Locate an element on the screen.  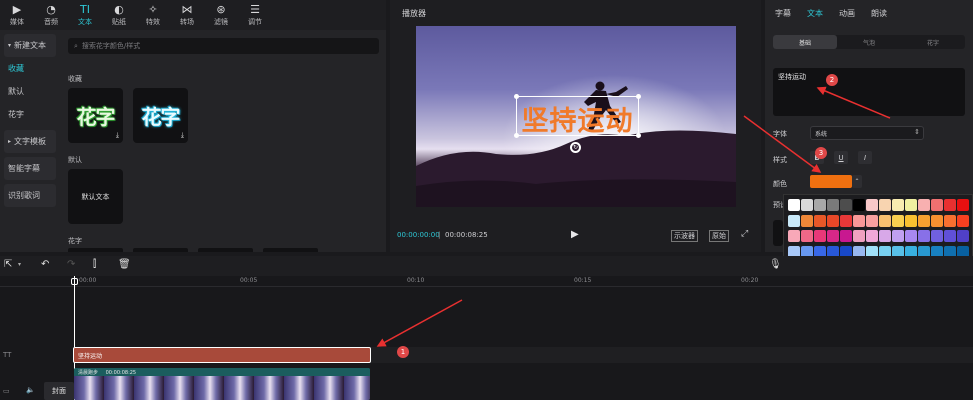
annotation-badge-2: 2 is located at coordinates (832, 80).